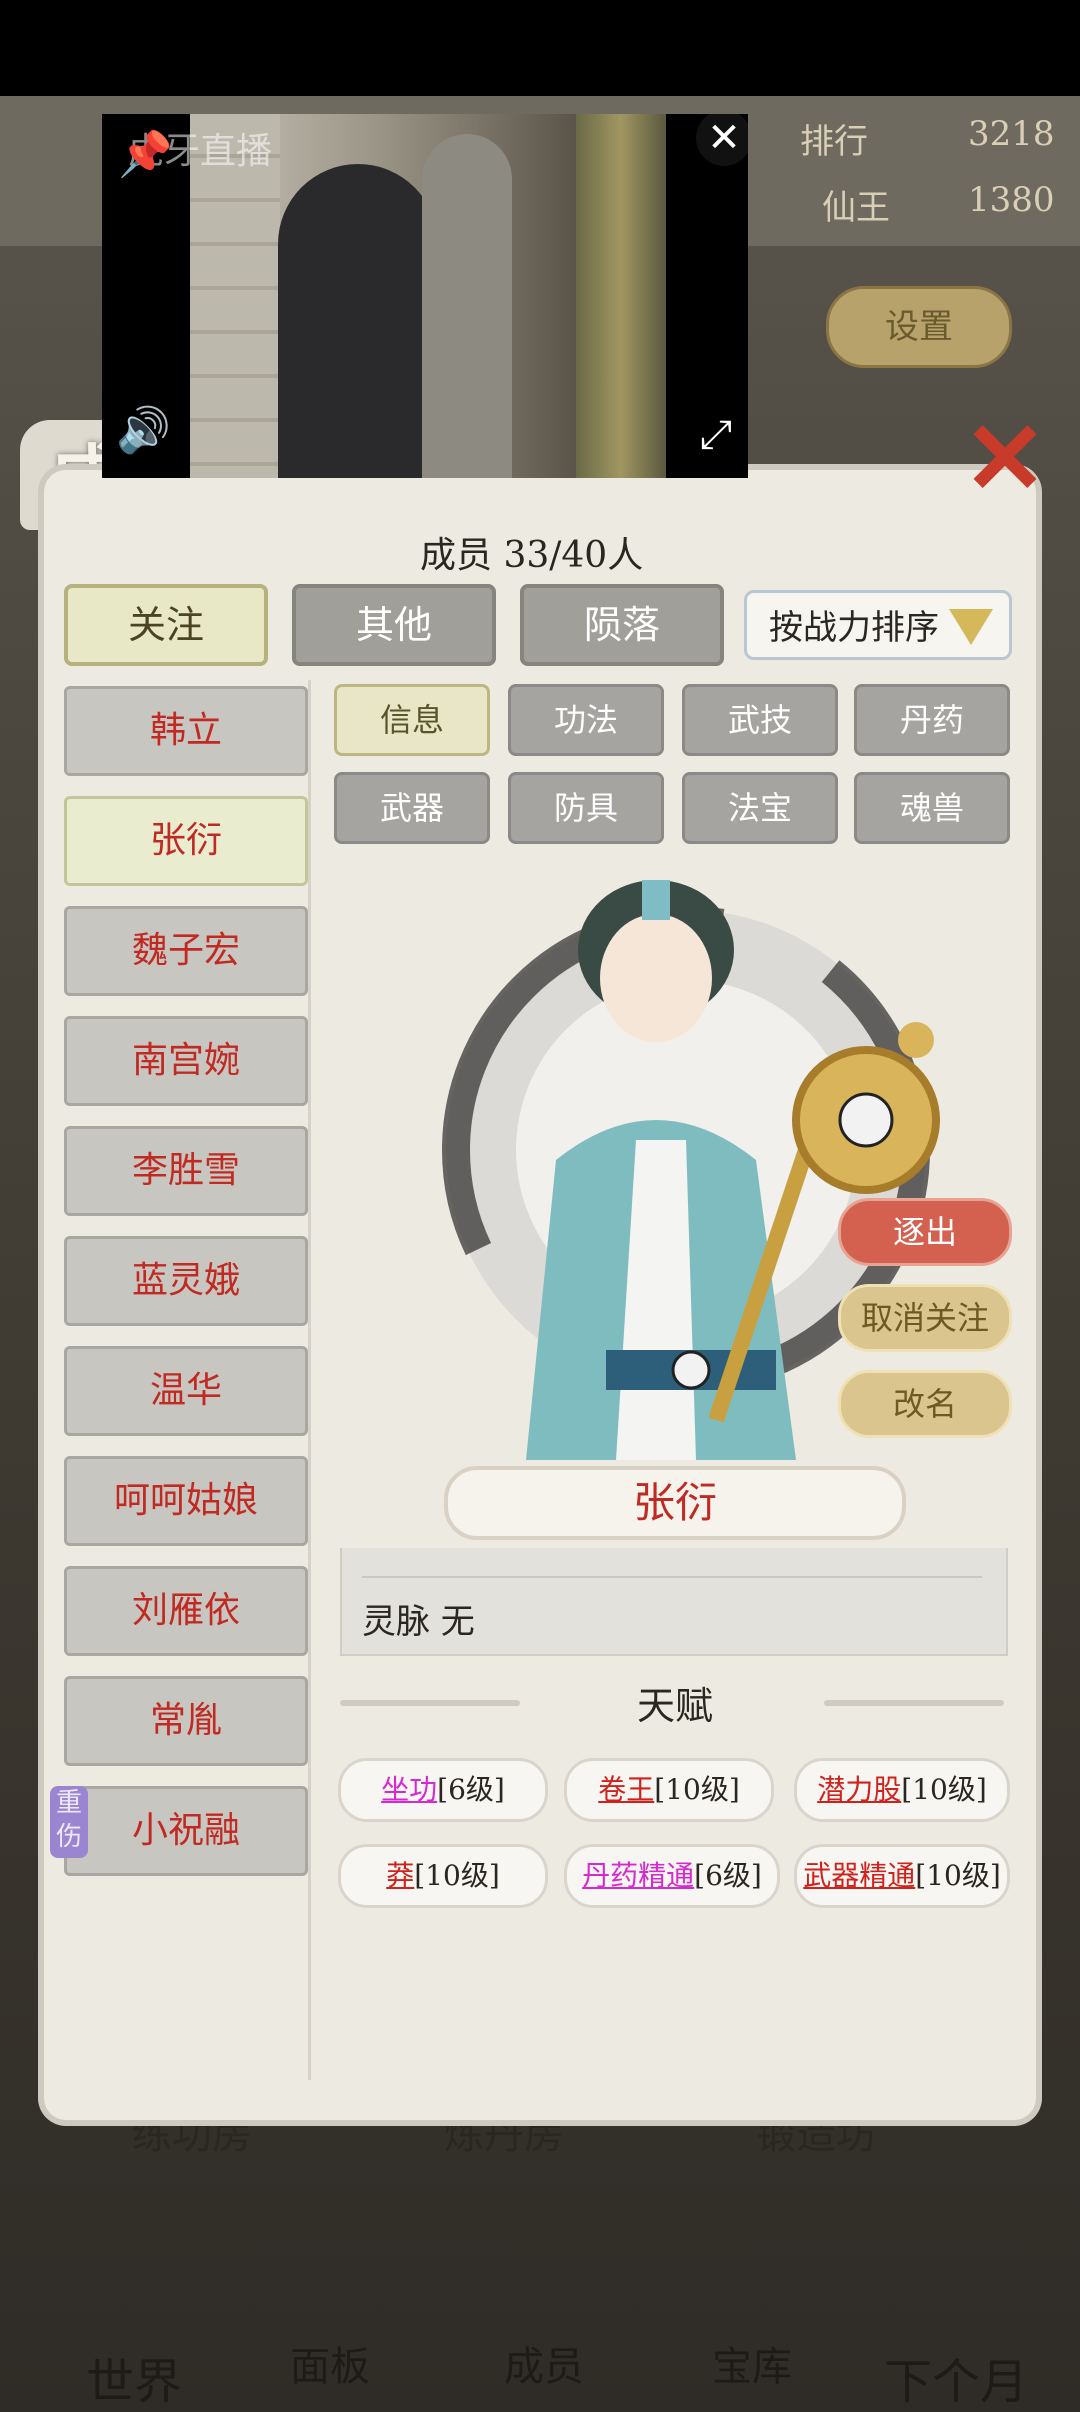 This screenshot has width=1080, height=2412. What do you see at coordinates (186, 1061) in the screenshot?
I see `member-item: 南宫婉` at bounding box center [186, 1061].